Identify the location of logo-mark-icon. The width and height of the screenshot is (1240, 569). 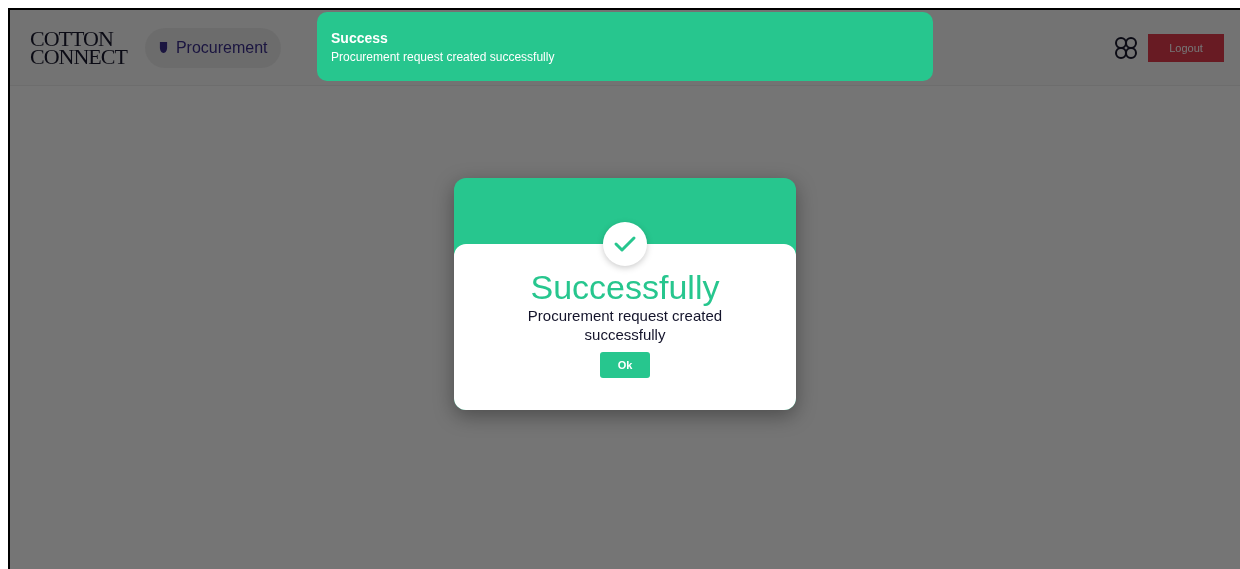
(1126, 47).